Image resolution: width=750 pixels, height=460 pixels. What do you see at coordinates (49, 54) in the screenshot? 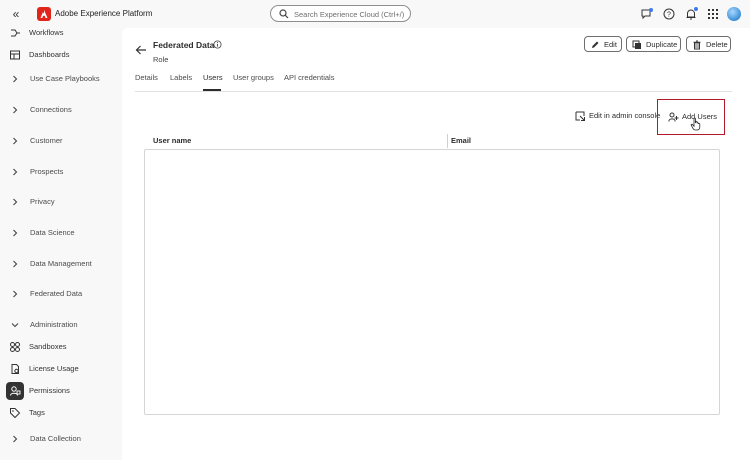
I see `sidebar-item-label: Dashboards` at bounding box center [49, 54].